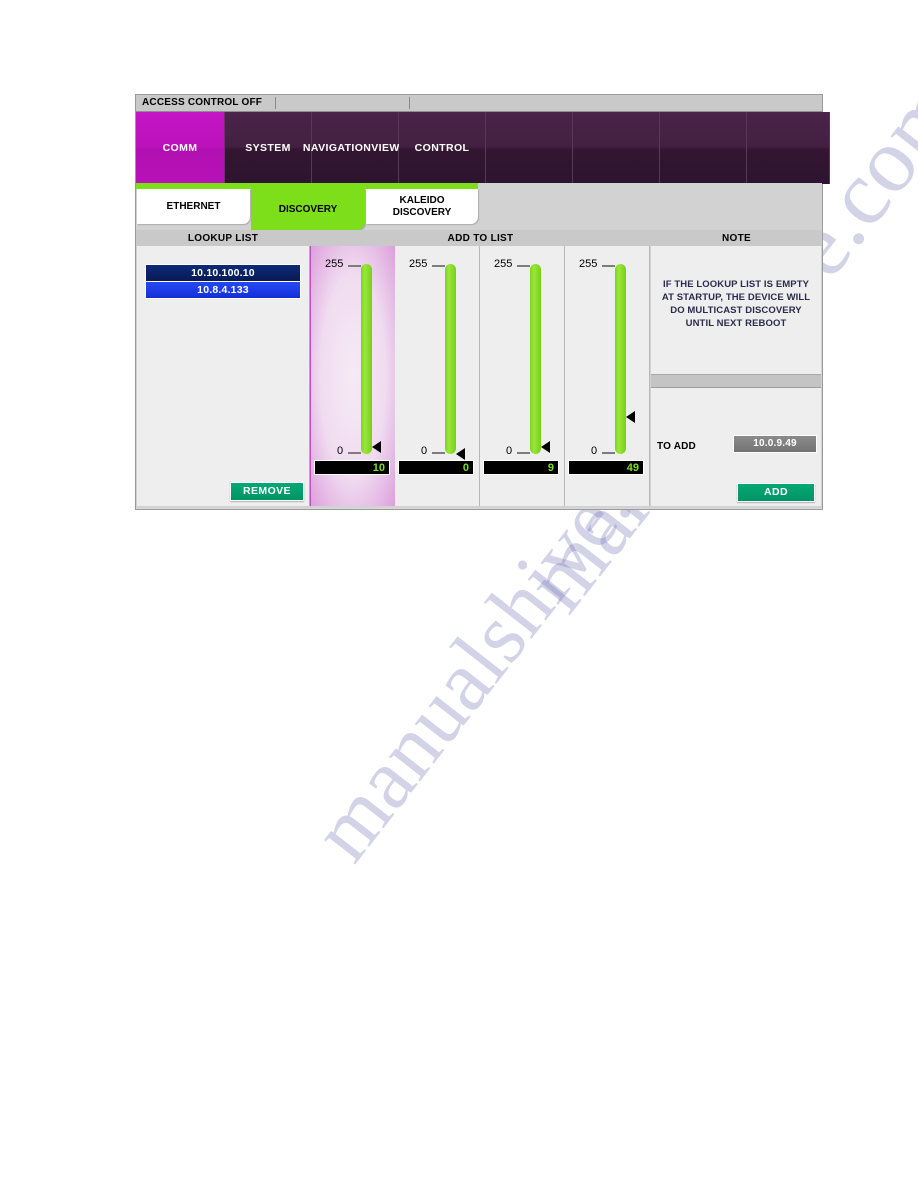  I want to click on sub-tab-label: ETHERNET, so click(193, 206).